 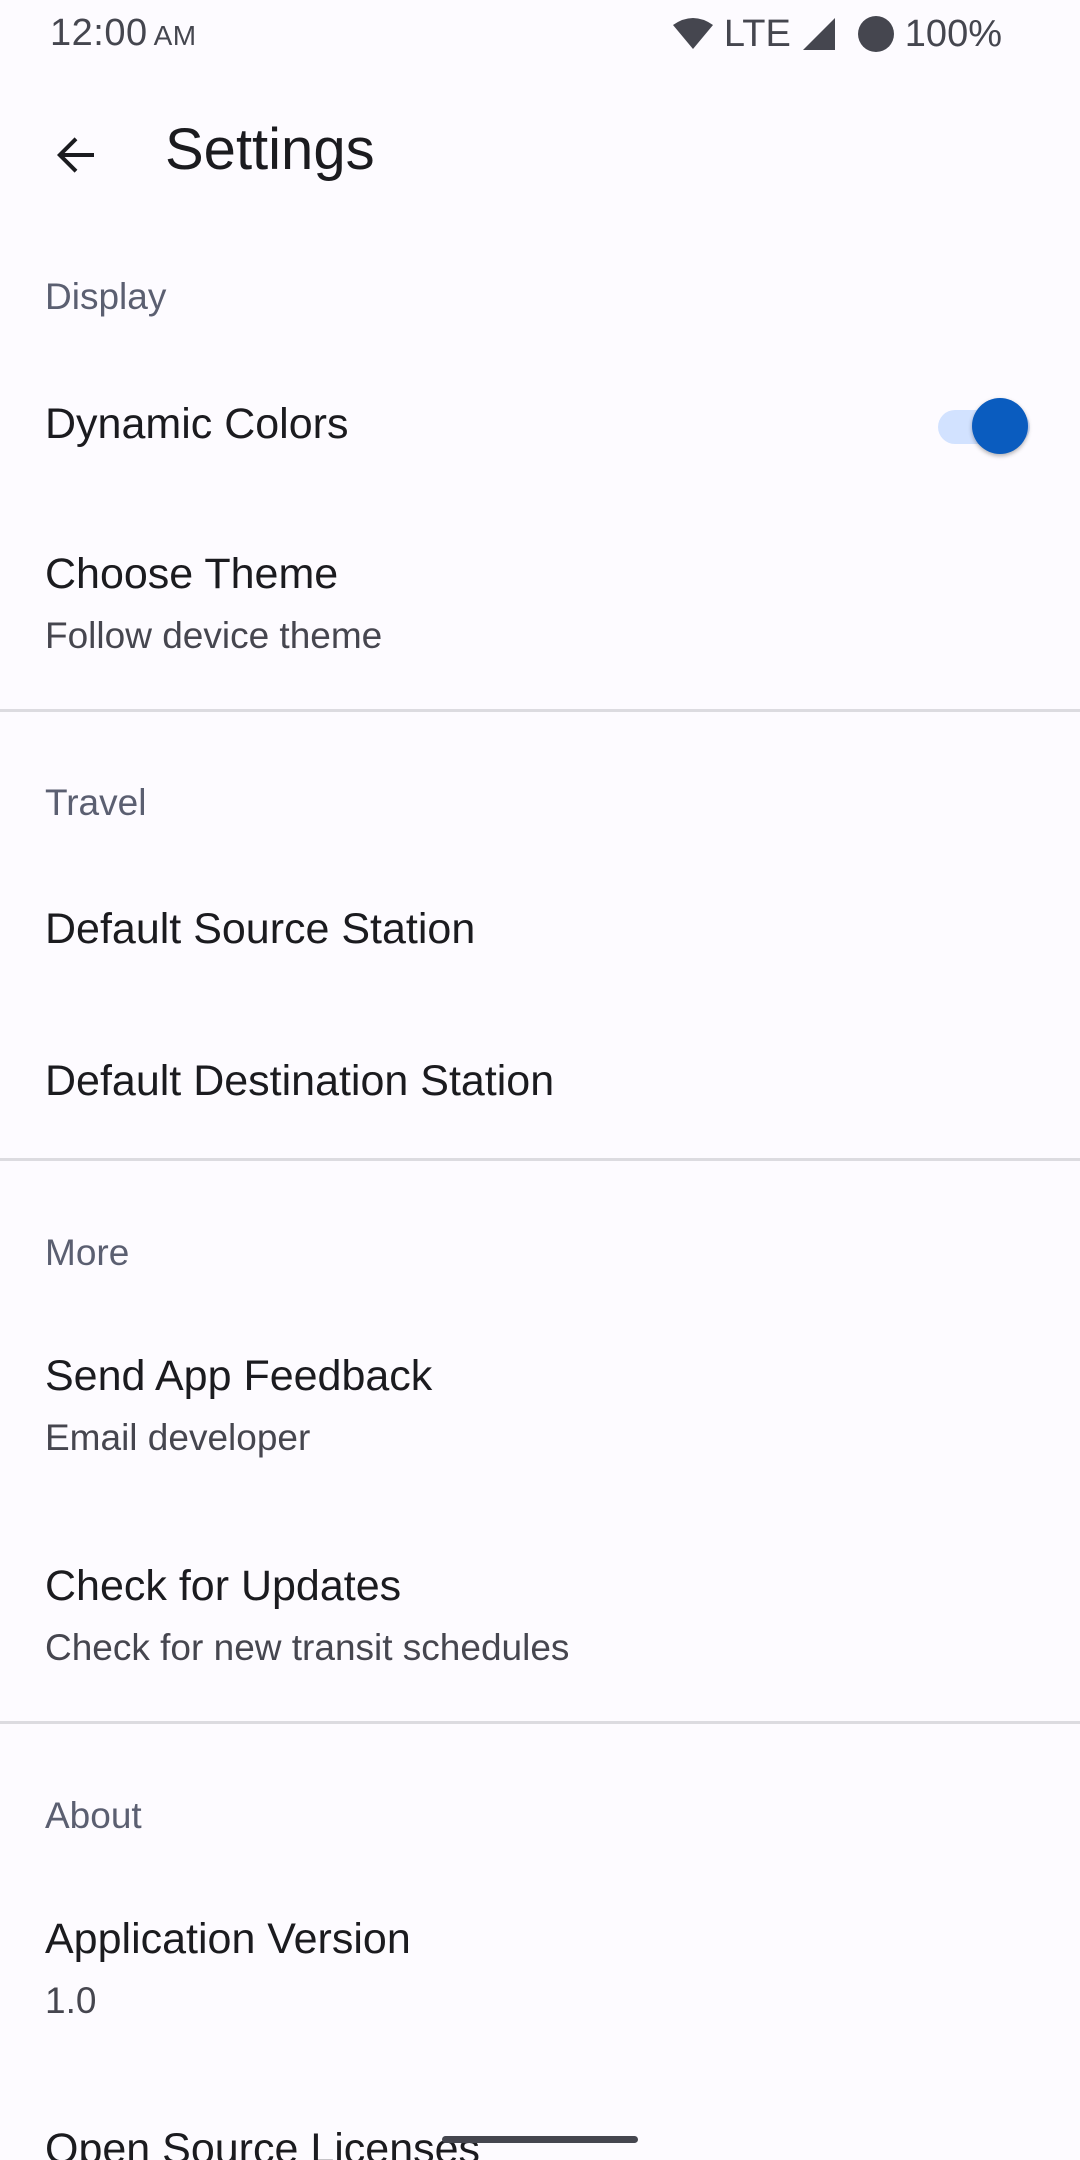 What do you see at coordinates (96, 802) in the screenshot?
I see `section-header-travel: Travel` at bounding box center [96, 802].